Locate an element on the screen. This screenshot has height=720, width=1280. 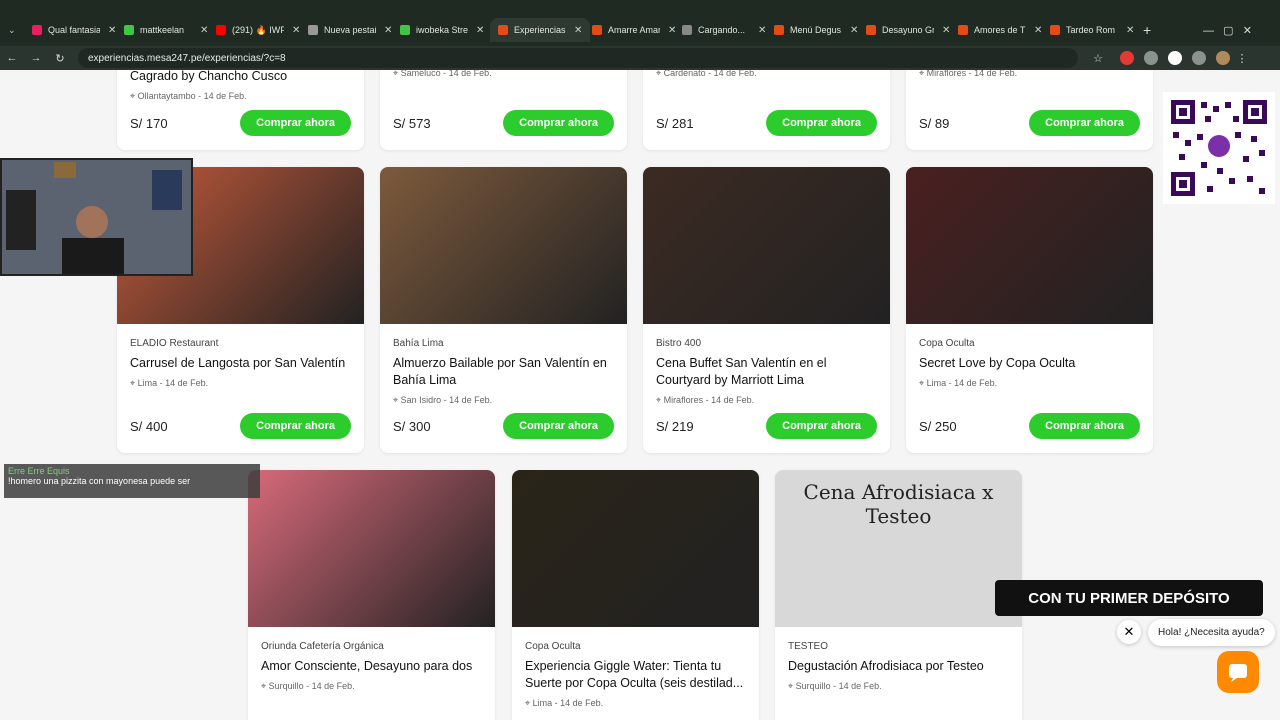
chat-widget-button is located at coordinates (1238, 672).